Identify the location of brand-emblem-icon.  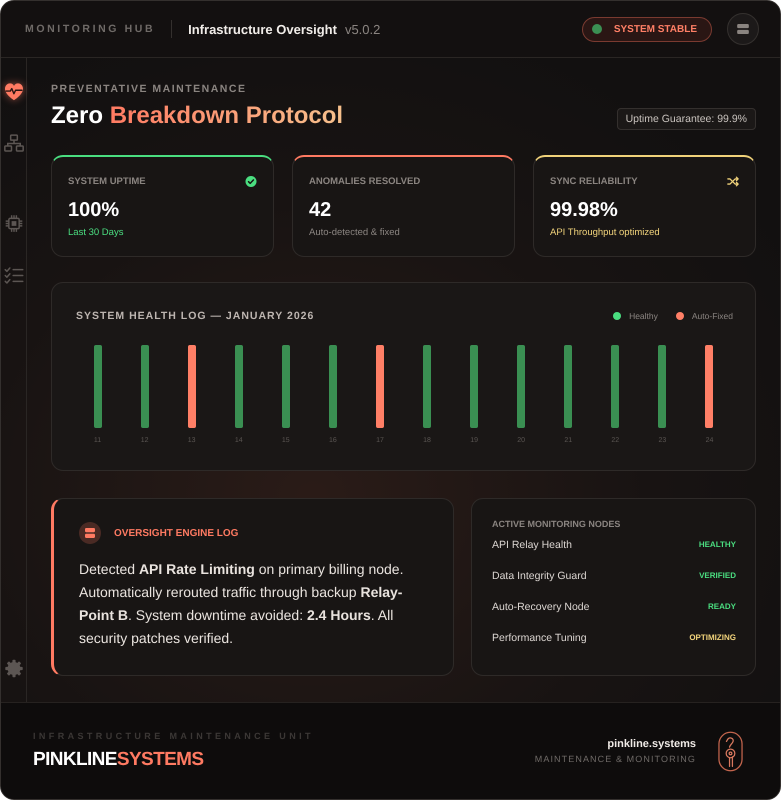
(730, 751).